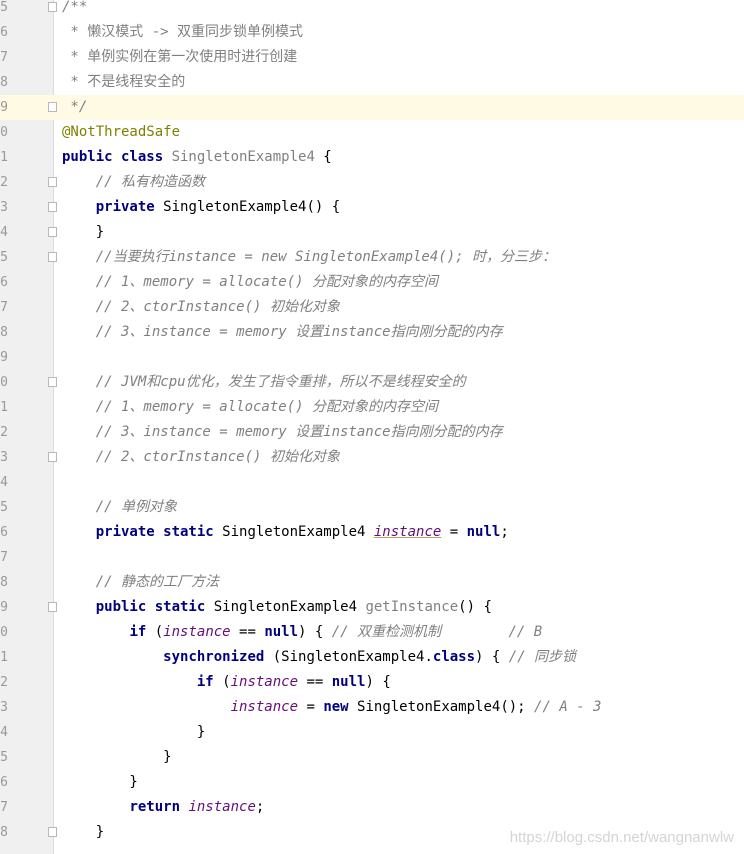 Image resolution: width=744 pixels, height=854 pixels. I want to click on code-token: SingletonExample4();, so click(446, 707).